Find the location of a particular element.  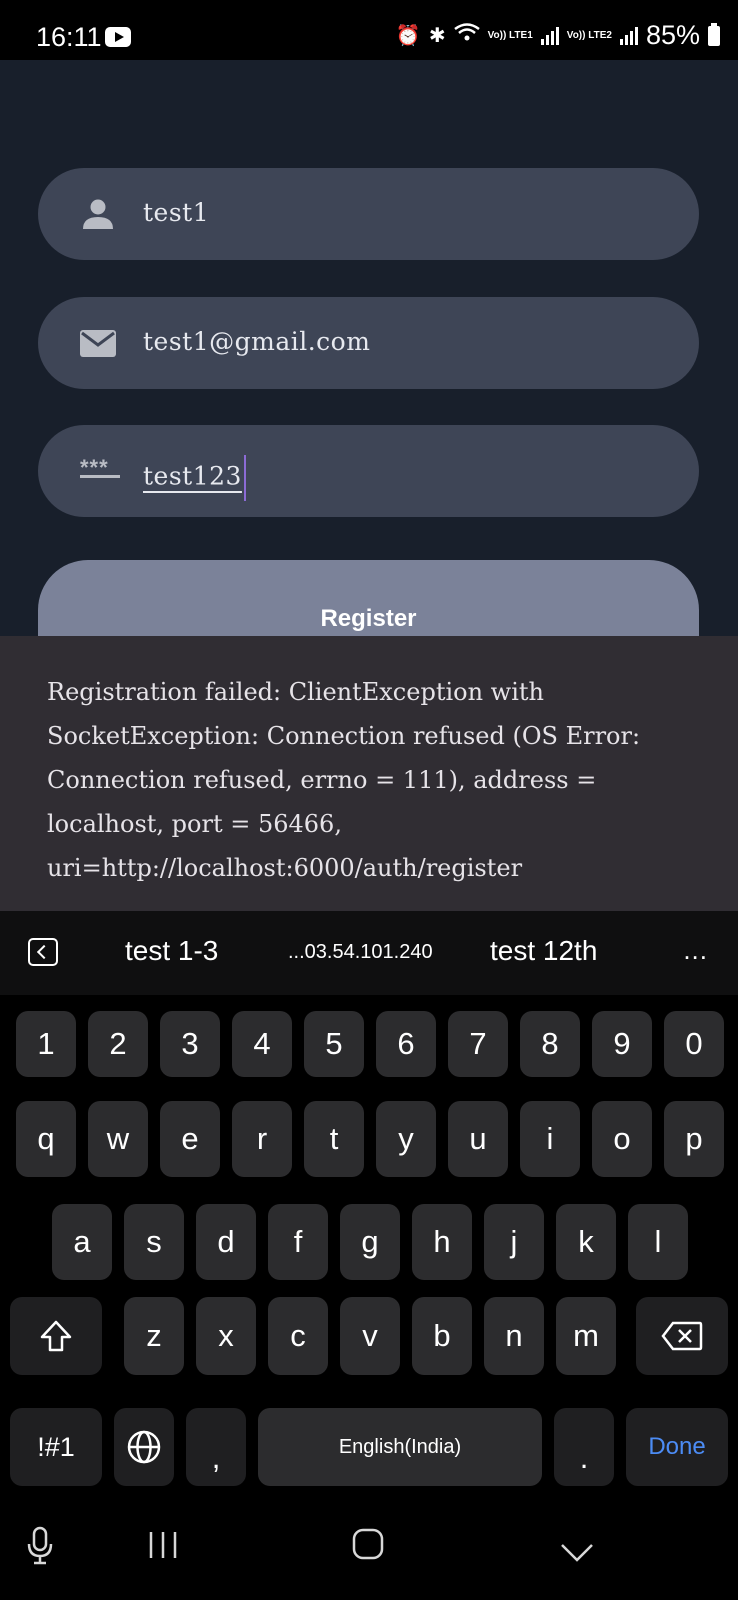

email-field: test1@gmail.com is located at coordinates (368, 343).